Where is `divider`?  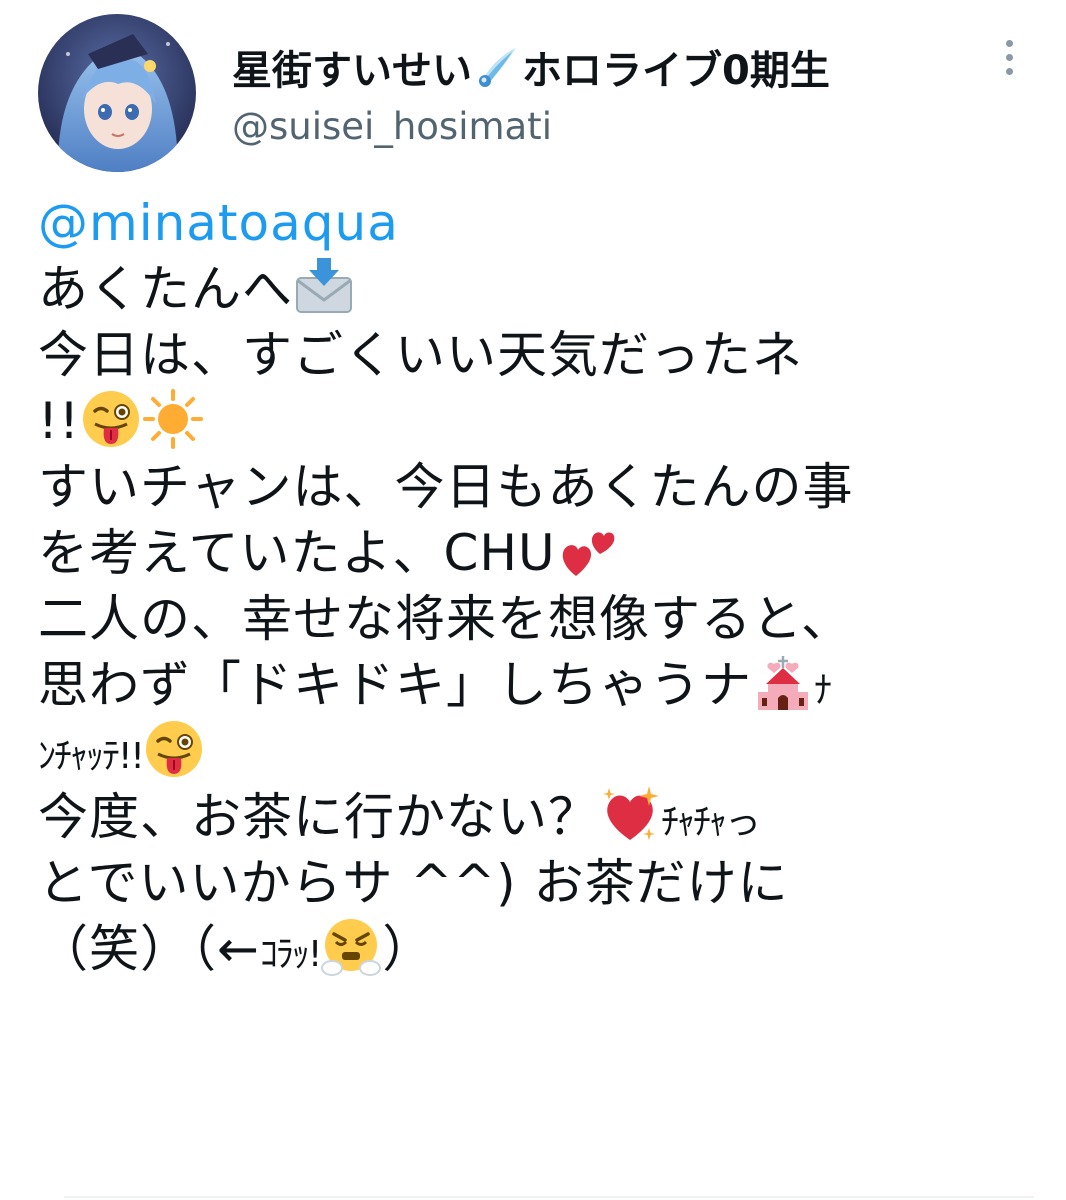
divider is located at coordinates (549, 1197).